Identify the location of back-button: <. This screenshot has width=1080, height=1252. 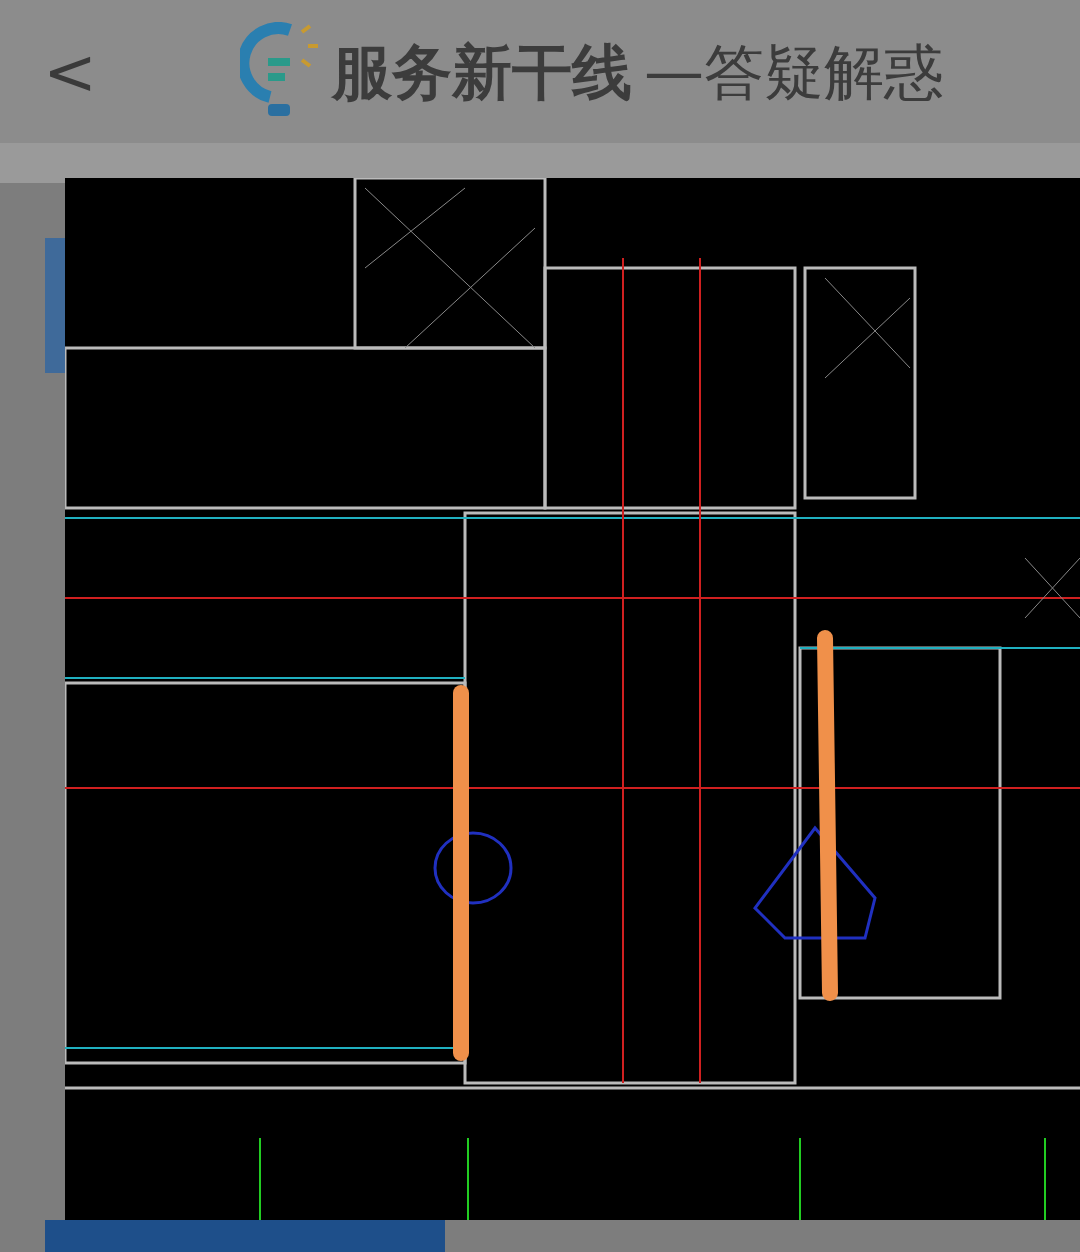
(70, 71).